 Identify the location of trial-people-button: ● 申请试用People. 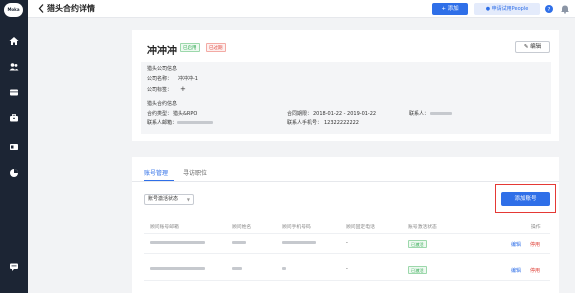
(507, 9).